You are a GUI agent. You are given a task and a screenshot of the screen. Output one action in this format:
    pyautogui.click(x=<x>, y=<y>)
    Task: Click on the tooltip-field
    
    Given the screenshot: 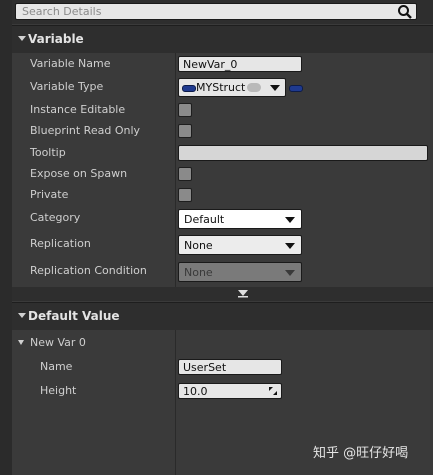 What is the action you would take?
    pyautogui.click(x=303, y=153)
    